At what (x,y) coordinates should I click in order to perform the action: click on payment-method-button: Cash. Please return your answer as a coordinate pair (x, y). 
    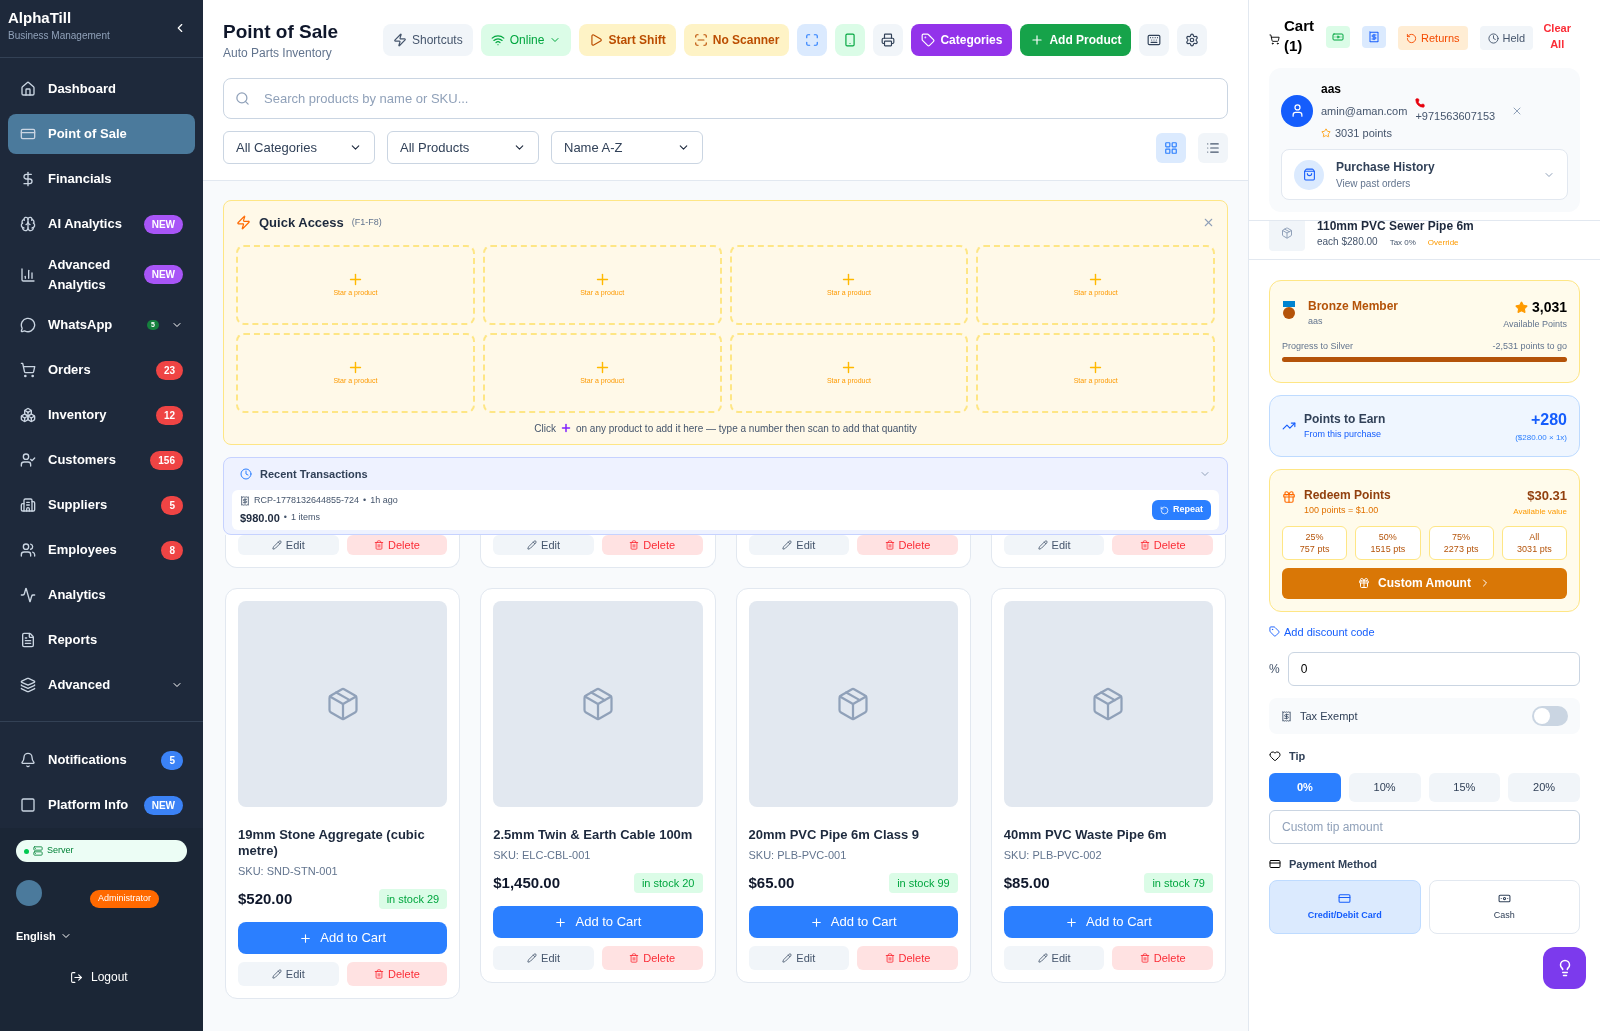
    Looking at the image, I should click on (1504, 907).